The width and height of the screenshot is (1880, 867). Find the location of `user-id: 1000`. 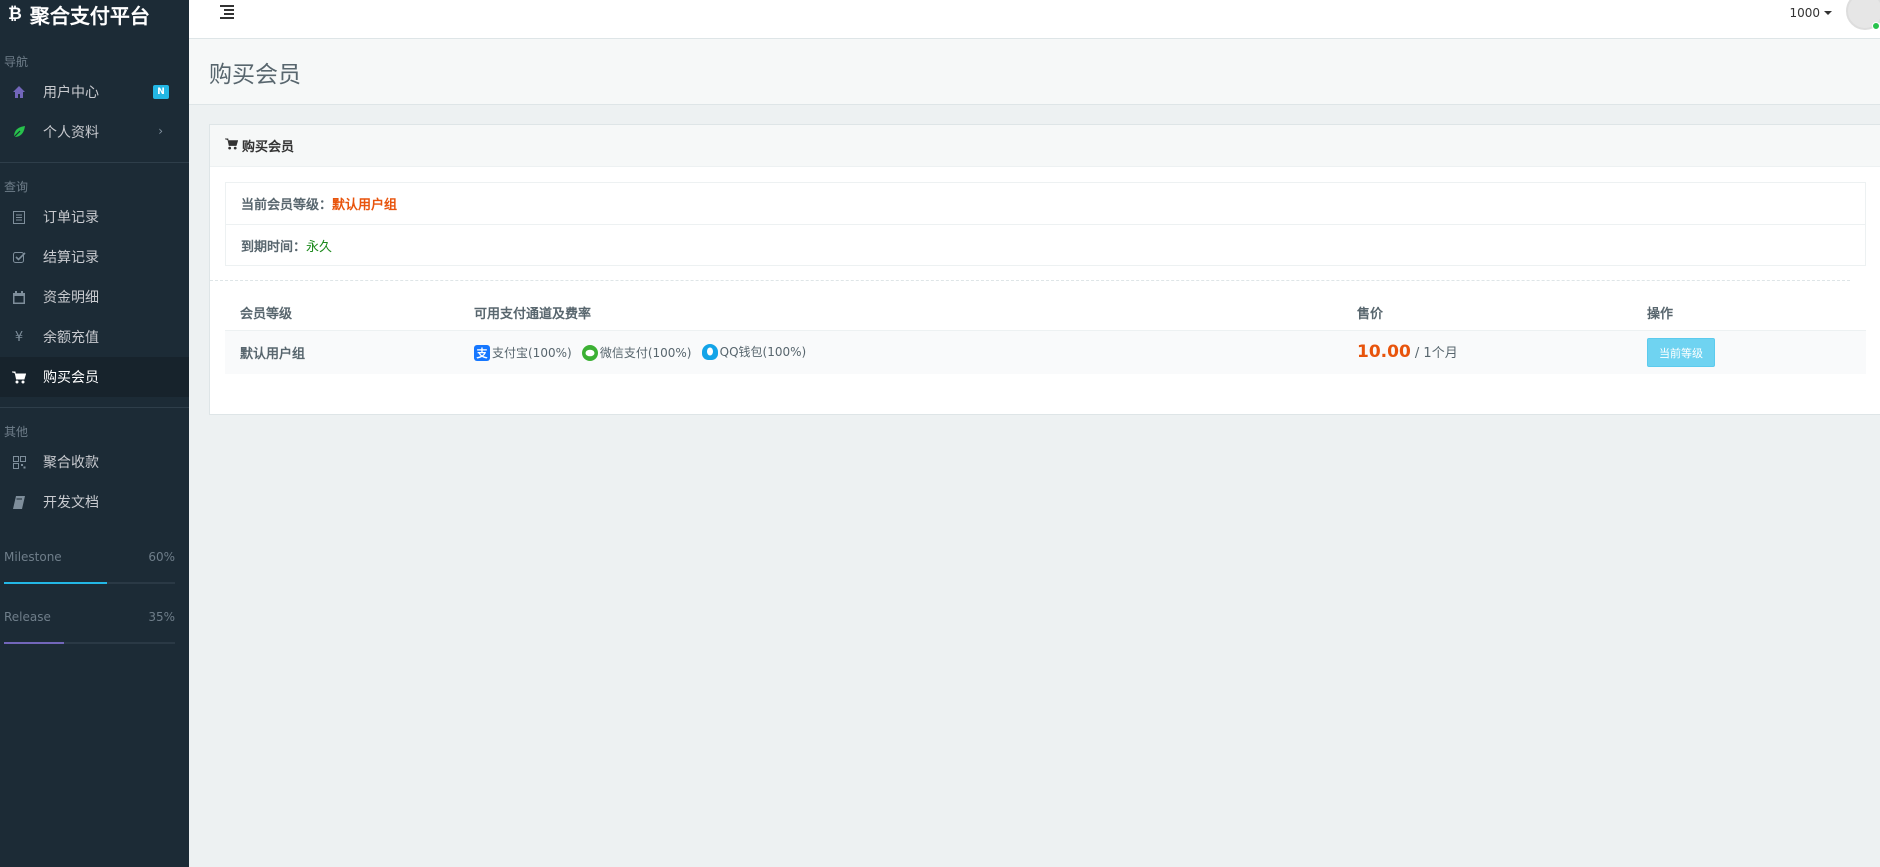

user-id: 1000 is located at coordinates (1804, 13).